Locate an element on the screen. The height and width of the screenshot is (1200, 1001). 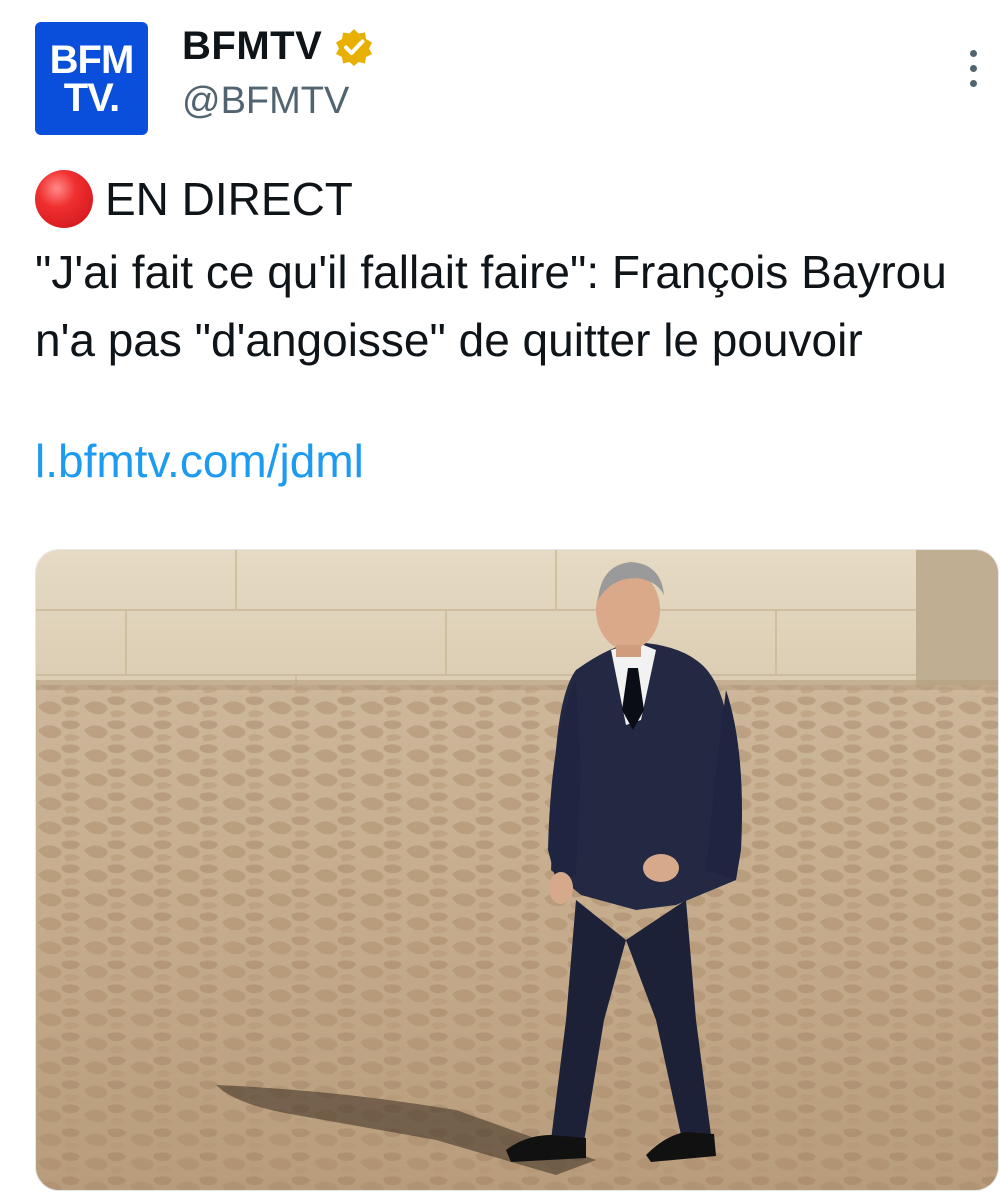
post-link: l.bfmtv.com/jdml is located at coordinates (199, 461).